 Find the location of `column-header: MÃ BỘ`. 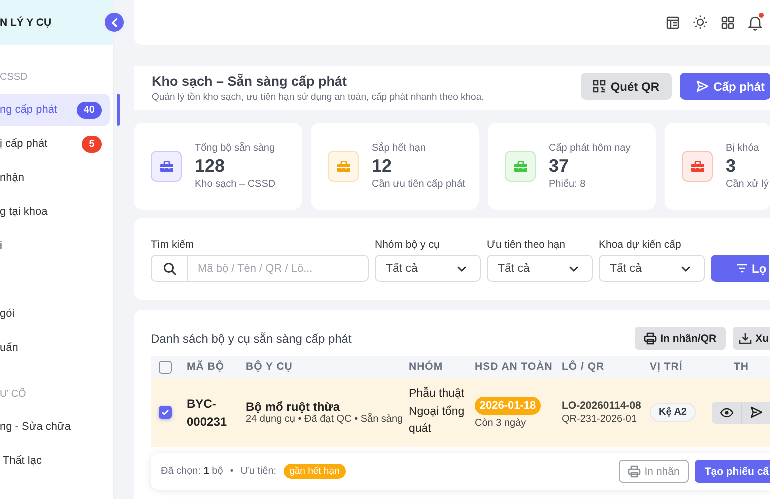

column-header: MÃ BỘ is located at coordinates (205, 367).